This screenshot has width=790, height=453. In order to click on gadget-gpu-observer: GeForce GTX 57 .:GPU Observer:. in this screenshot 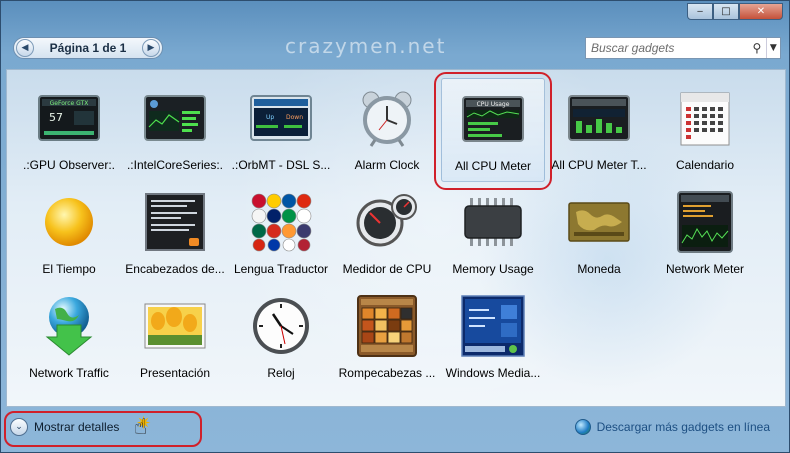, I will do `click(69, 130)`.